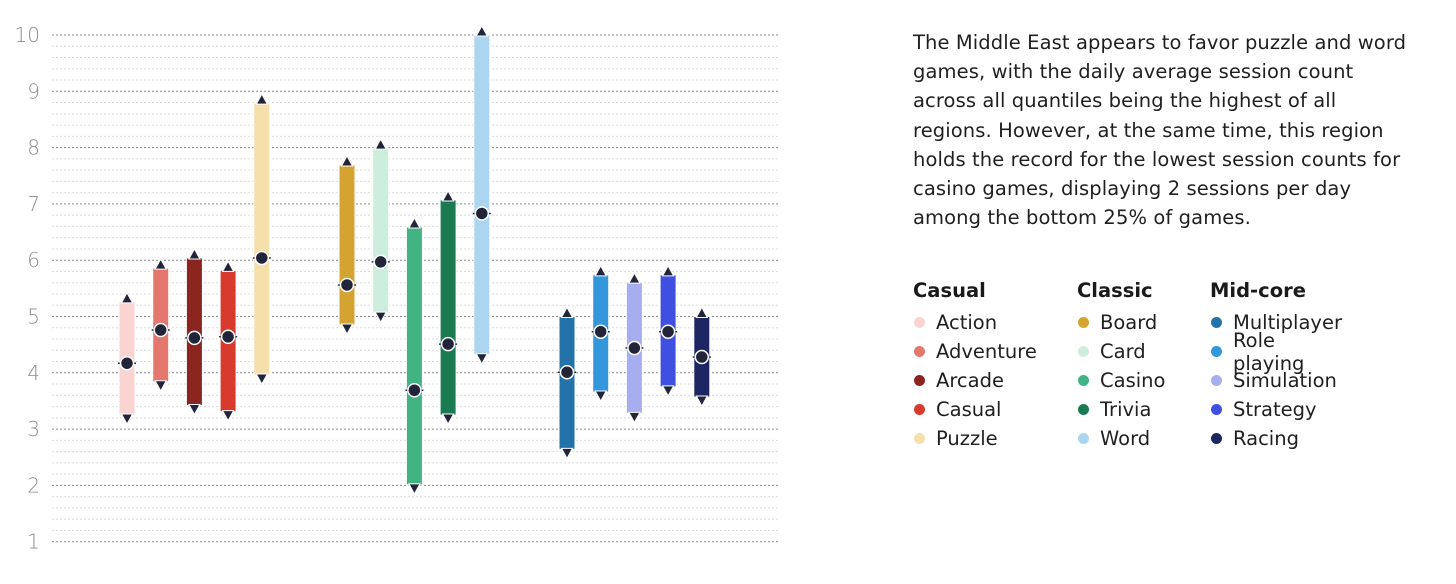 The height and width of the screenshot is (584, 1456). I want to click on range-bar-card, so click(381, 230).